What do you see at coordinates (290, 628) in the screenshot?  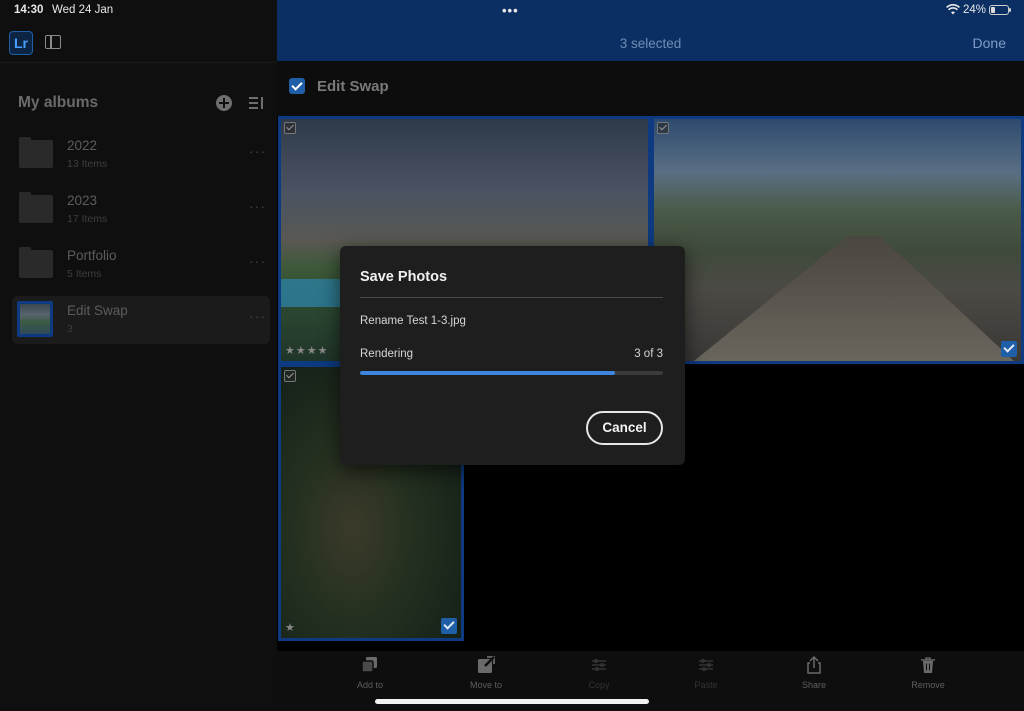 I see `star-rating: ★` at bounding box center [290, 628].